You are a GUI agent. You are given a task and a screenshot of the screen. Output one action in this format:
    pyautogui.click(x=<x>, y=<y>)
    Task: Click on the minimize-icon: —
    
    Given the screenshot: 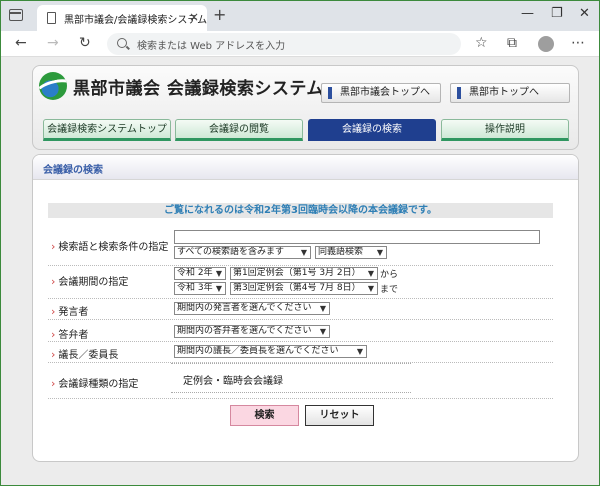 What is the action you would take?
    pyautogui.click(x=527, y=14)
    